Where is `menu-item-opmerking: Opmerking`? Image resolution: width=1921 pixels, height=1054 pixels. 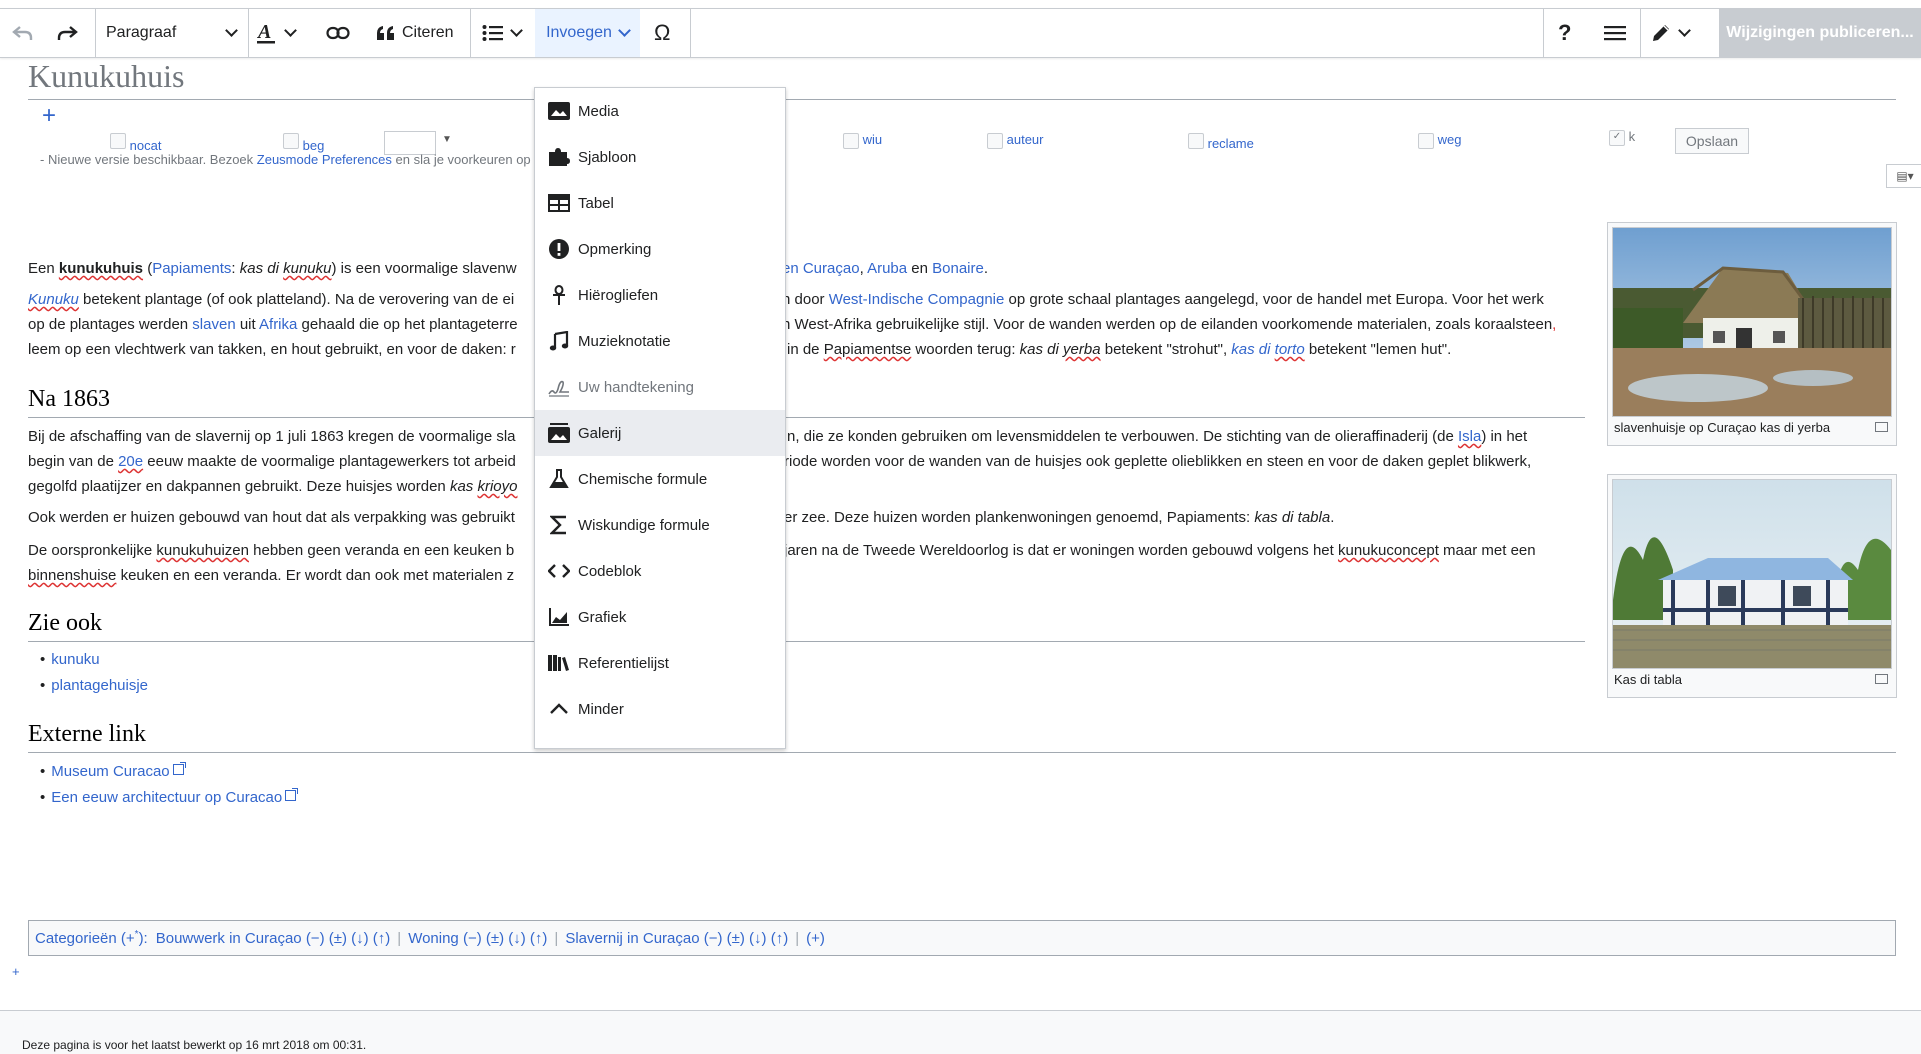 menu-item-opmerking: Opmerking is located at coordinates (660, 249).